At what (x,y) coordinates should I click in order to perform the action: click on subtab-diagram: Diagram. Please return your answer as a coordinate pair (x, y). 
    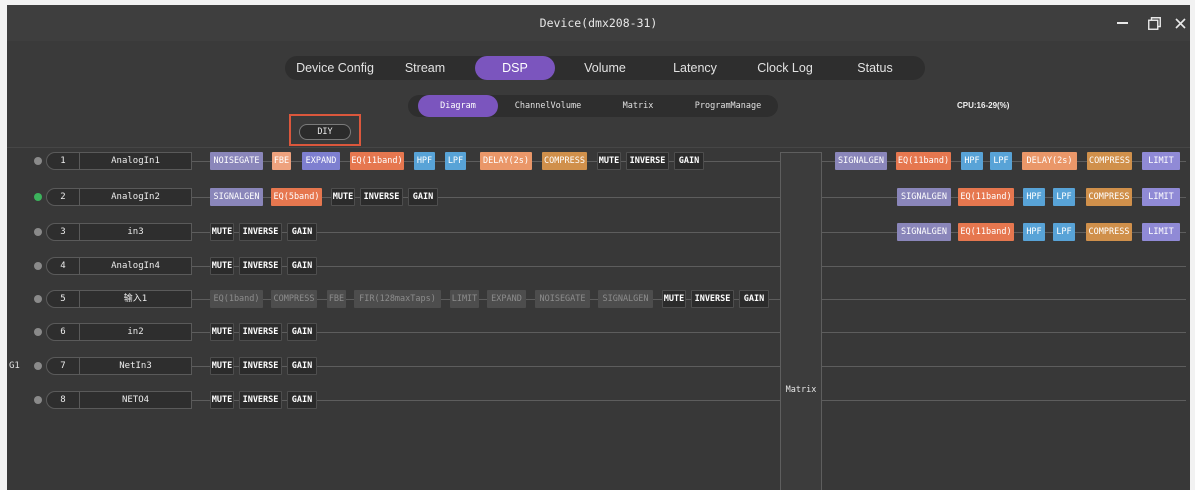
    Looking at the image, I should click on (458, 106).